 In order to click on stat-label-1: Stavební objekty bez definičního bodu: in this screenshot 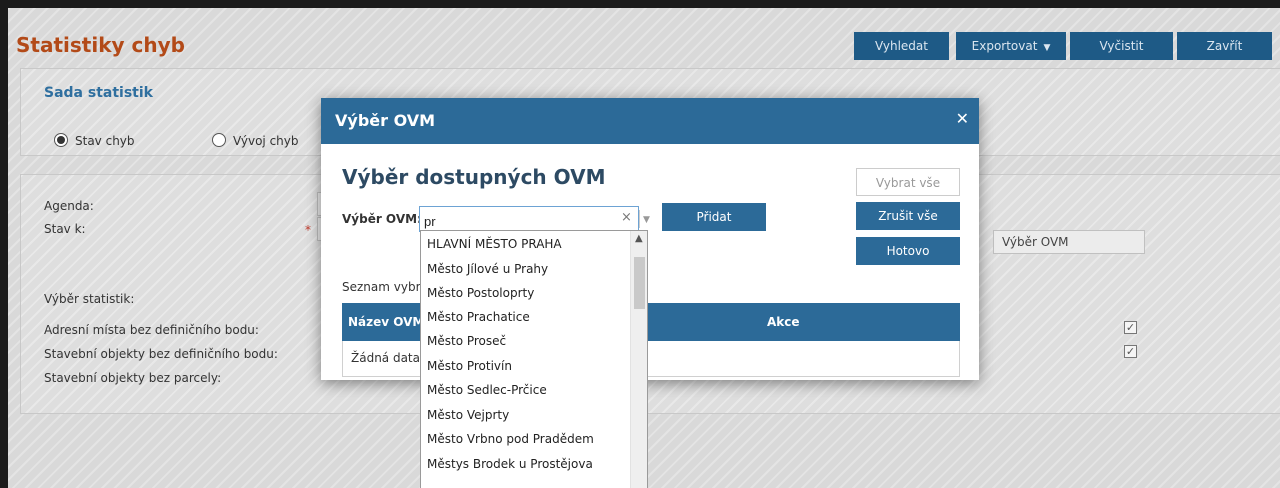, I will do `click(161, 354)`.